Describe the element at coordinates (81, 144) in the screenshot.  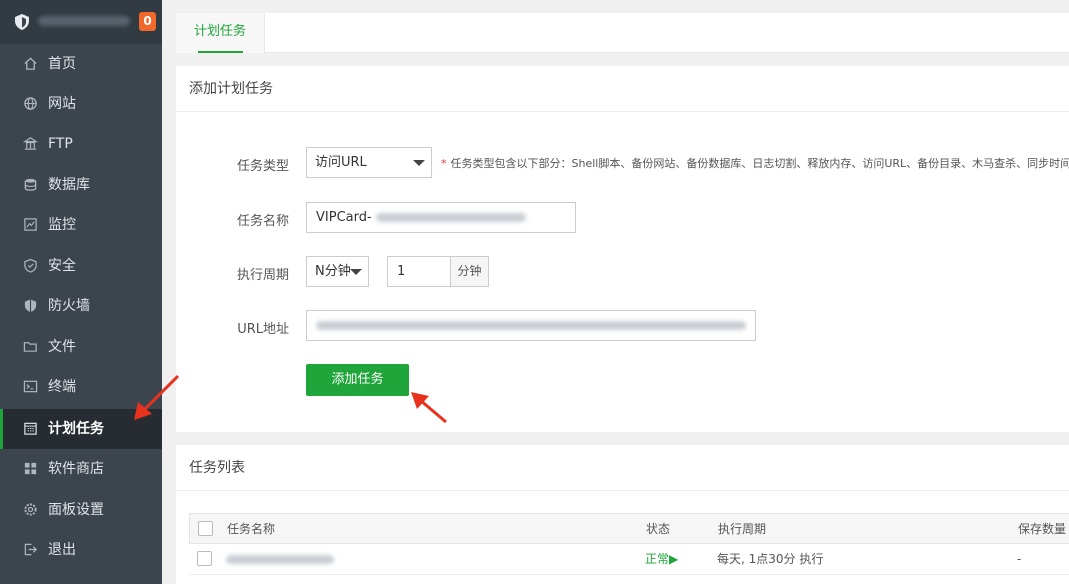
I see `sidebar-item-ftp: FTP` at that location.